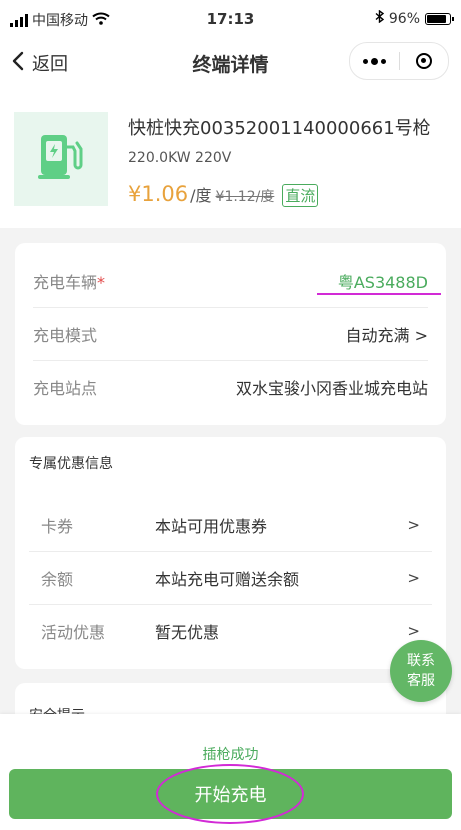  Describe the element at coordinates (57, 579) in the screenshot. I see `balance-label: 余额` at that location.